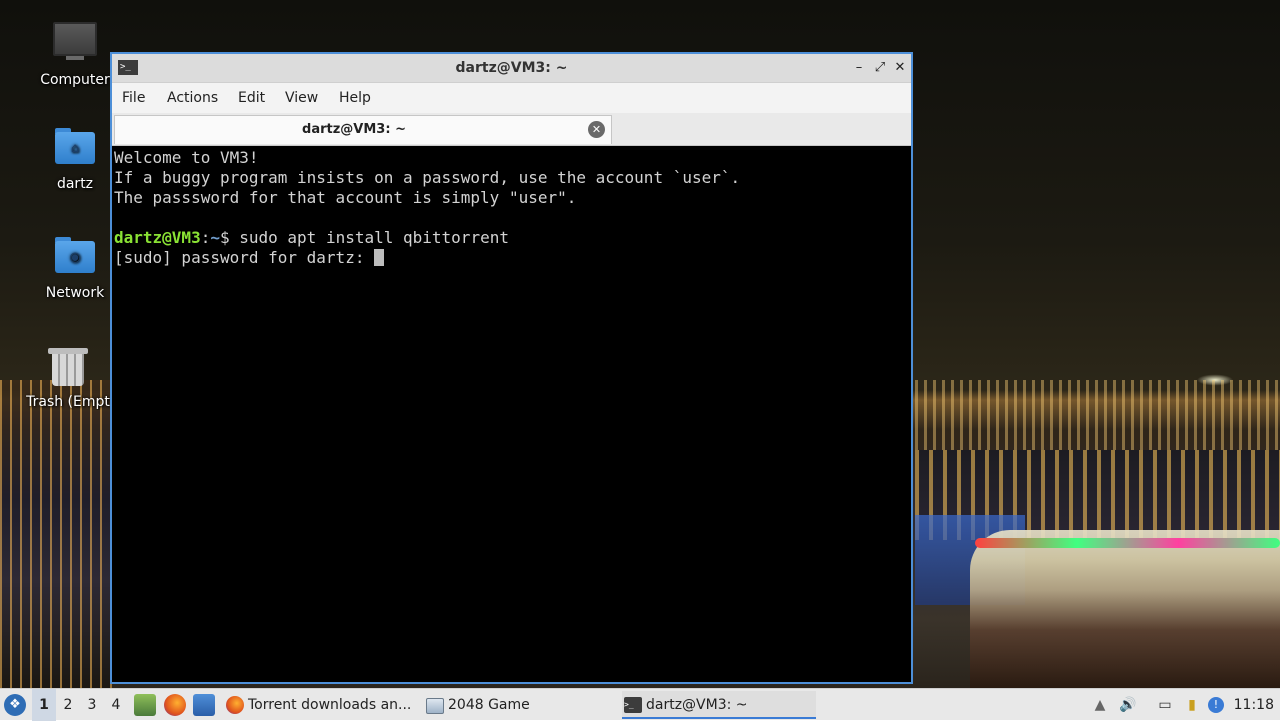 The image size is (1280, 721). What do you see at coordinates (75, 148) in the screenshot?
I see `home-folder-icon: ⌂` at bounding box center [75, 148].